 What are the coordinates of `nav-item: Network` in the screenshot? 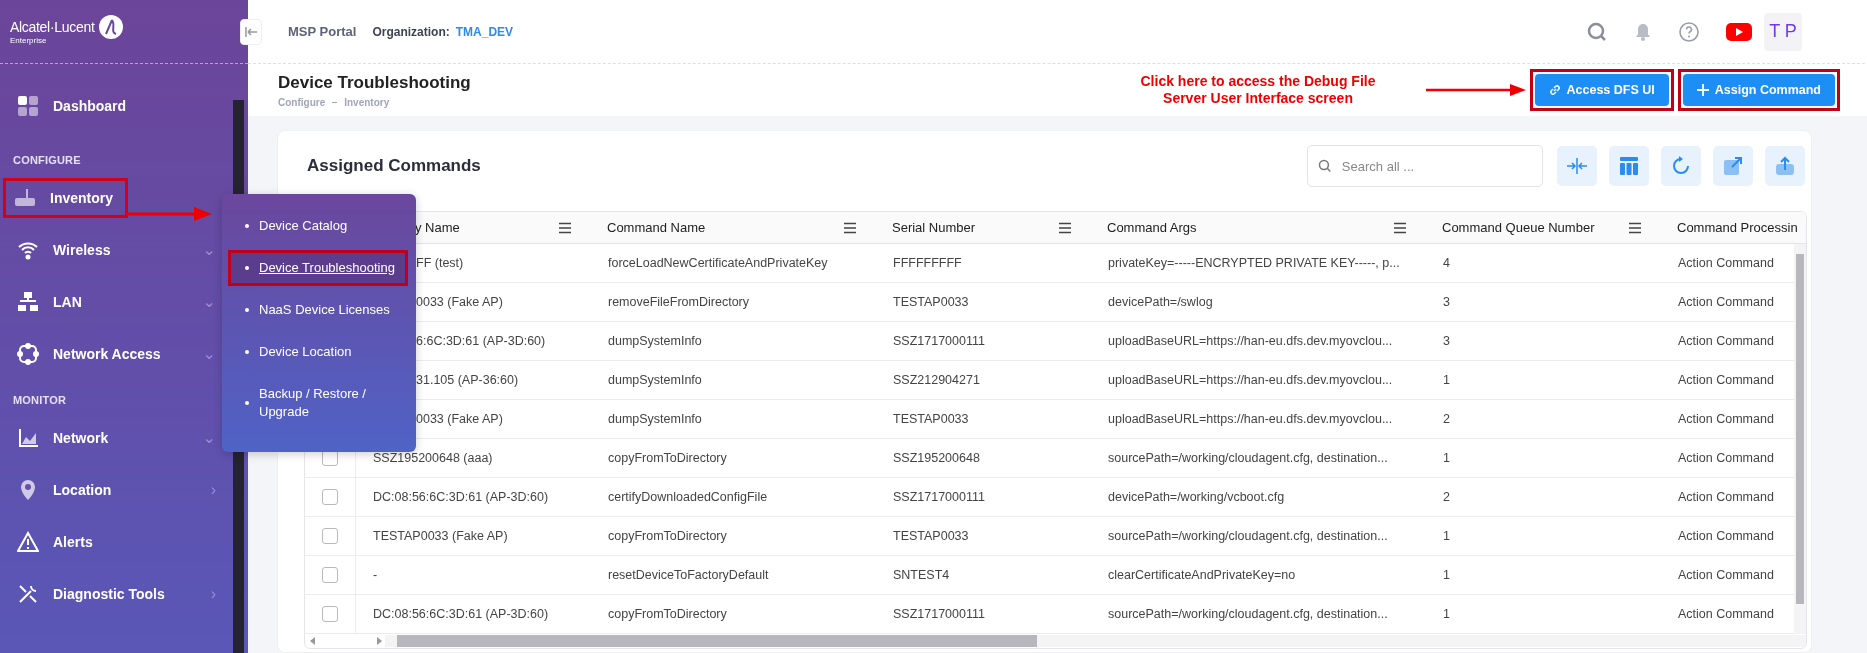 It's located at (62, 438).